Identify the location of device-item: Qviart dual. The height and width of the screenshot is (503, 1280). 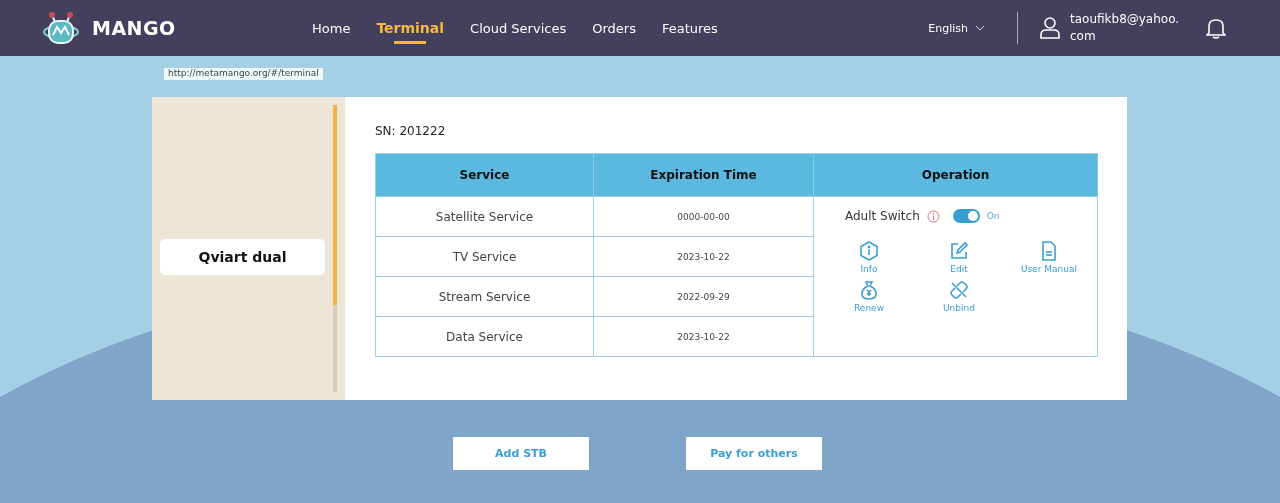
(242, 257).